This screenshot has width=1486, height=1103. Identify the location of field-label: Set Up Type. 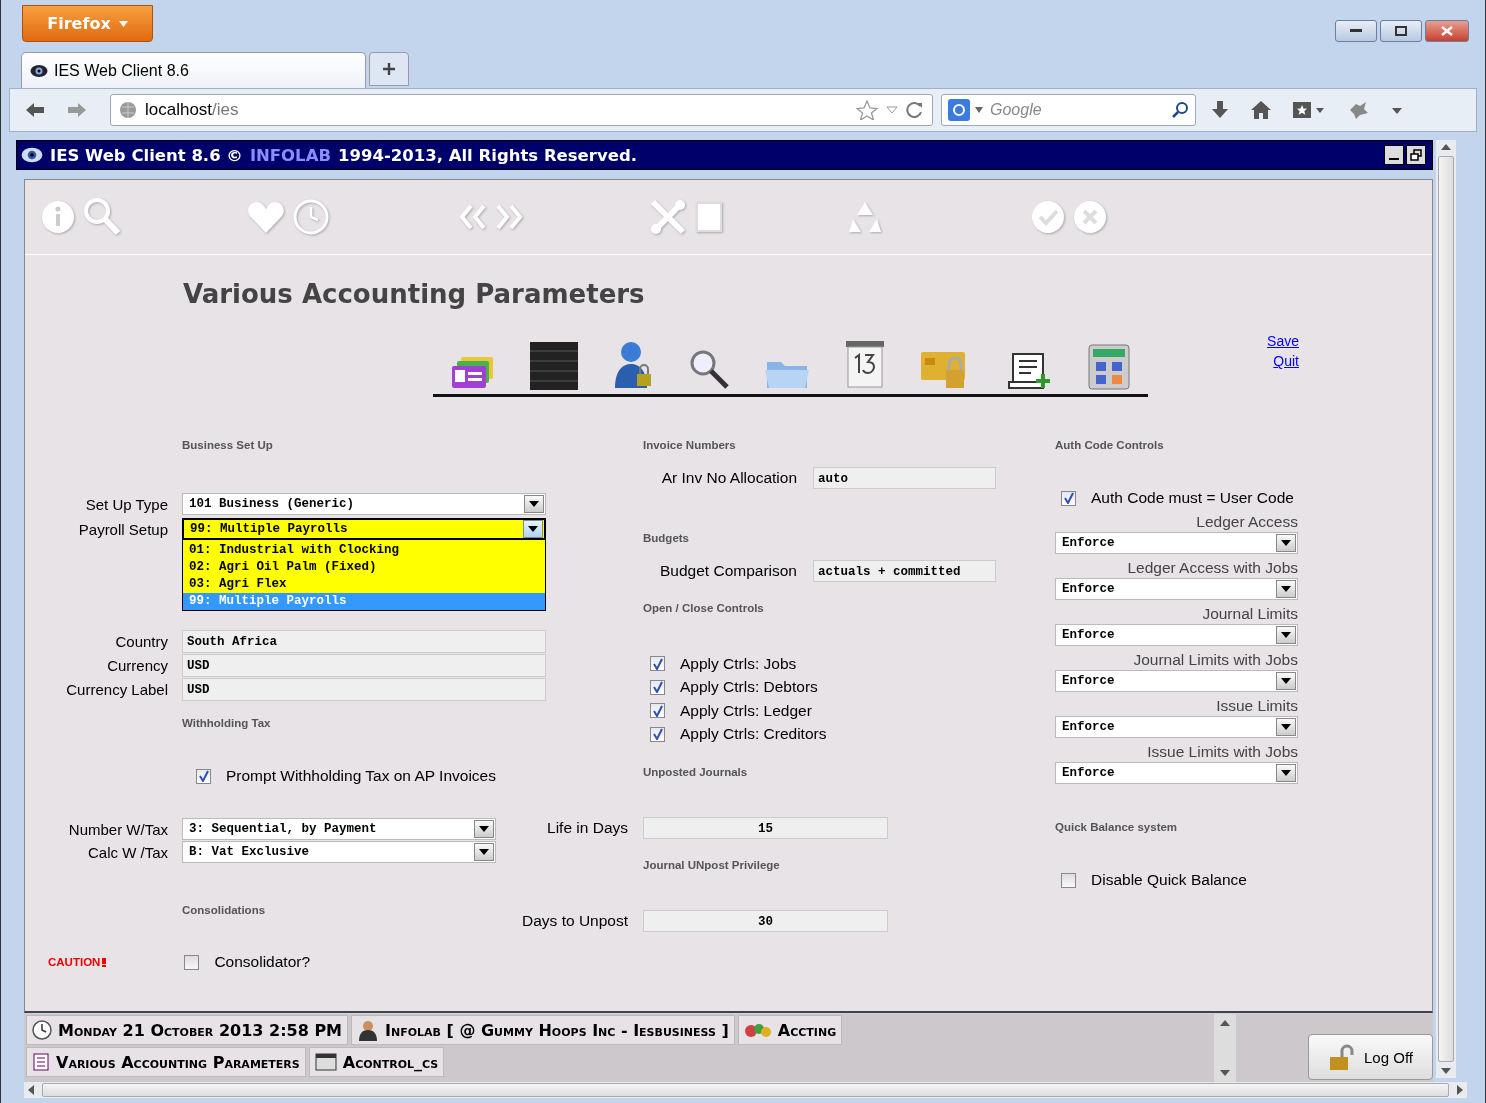
(126, 504).